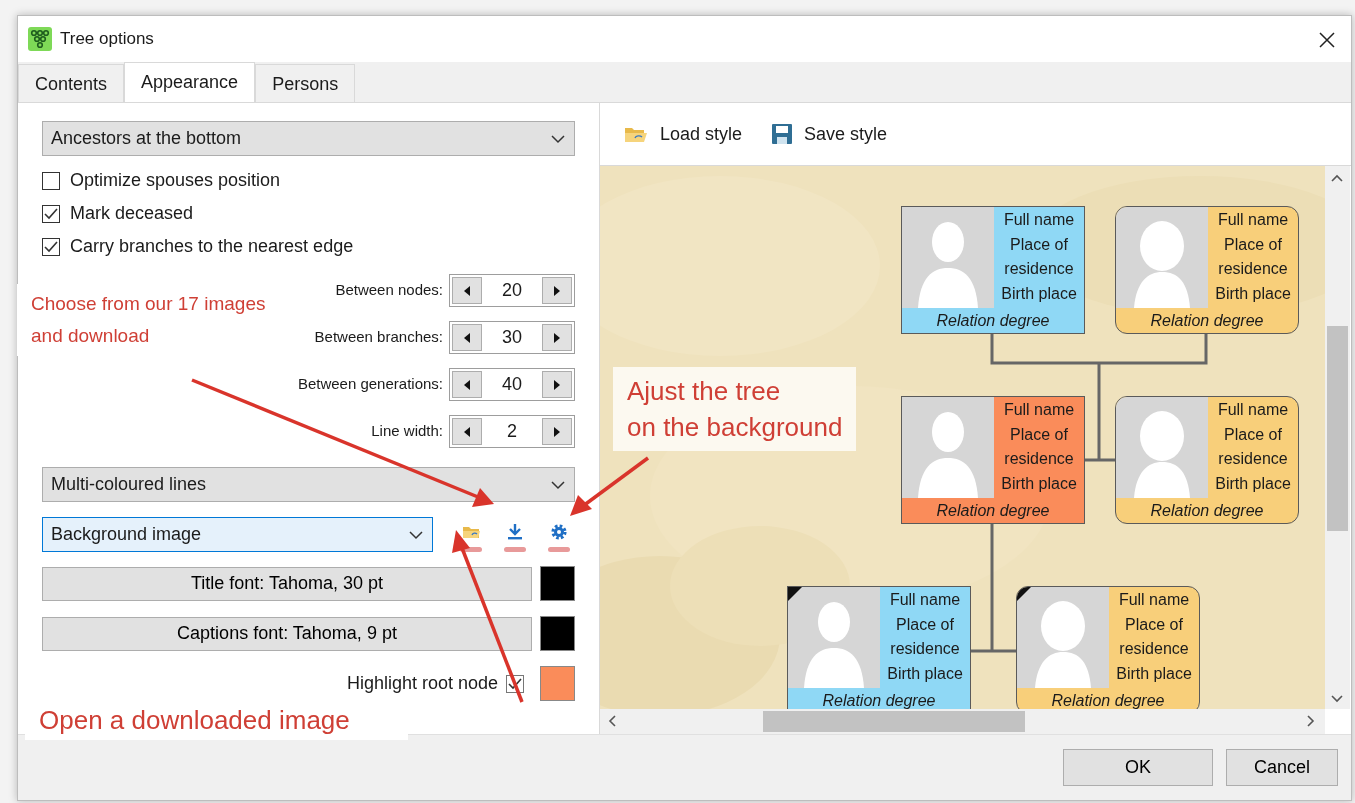  I want to click on field-label: Line width:, so click(407, 431).